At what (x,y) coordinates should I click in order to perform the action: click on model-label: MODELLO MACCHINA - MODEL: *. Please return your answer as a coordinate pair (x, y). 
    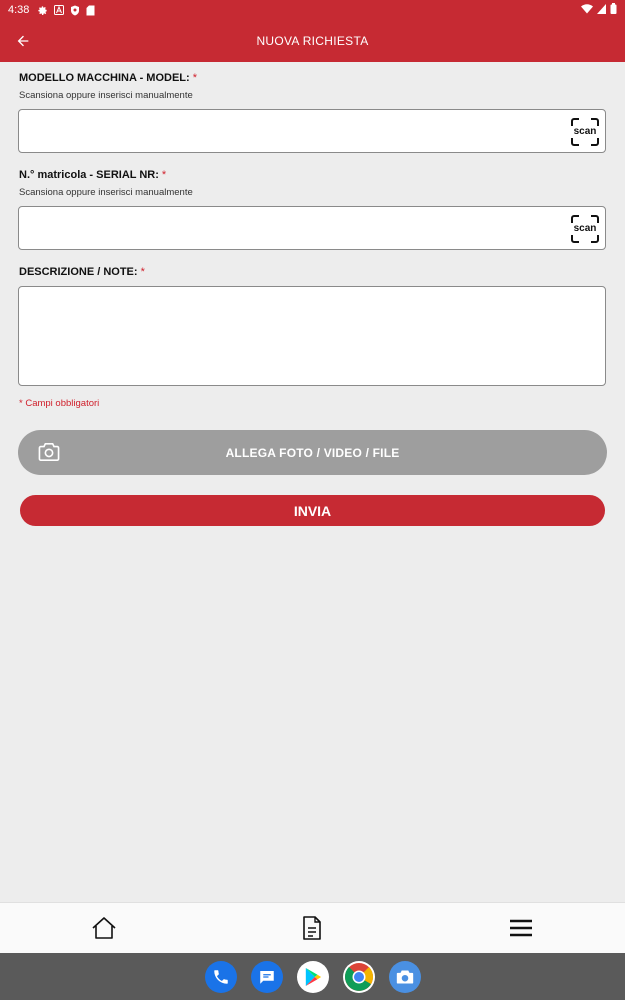
    Looking at the image, I should click on (108, 78).